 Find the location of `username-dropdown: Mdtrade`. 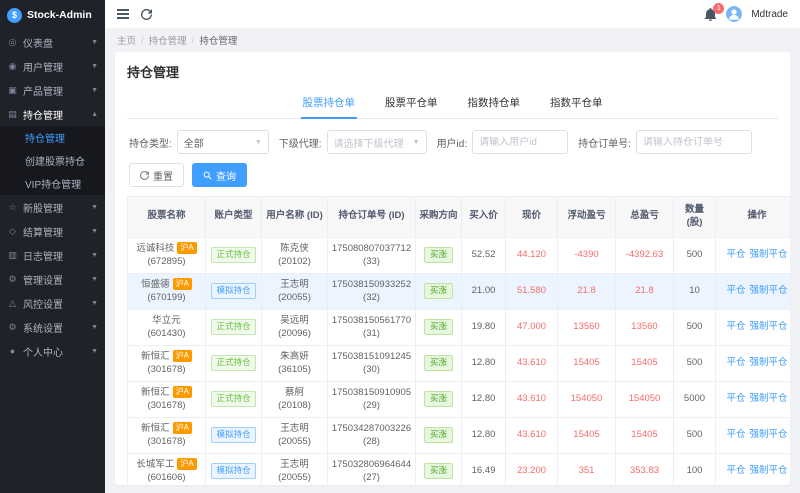

username-dropdown: Mdtrade is located at coordinates (769, 14).